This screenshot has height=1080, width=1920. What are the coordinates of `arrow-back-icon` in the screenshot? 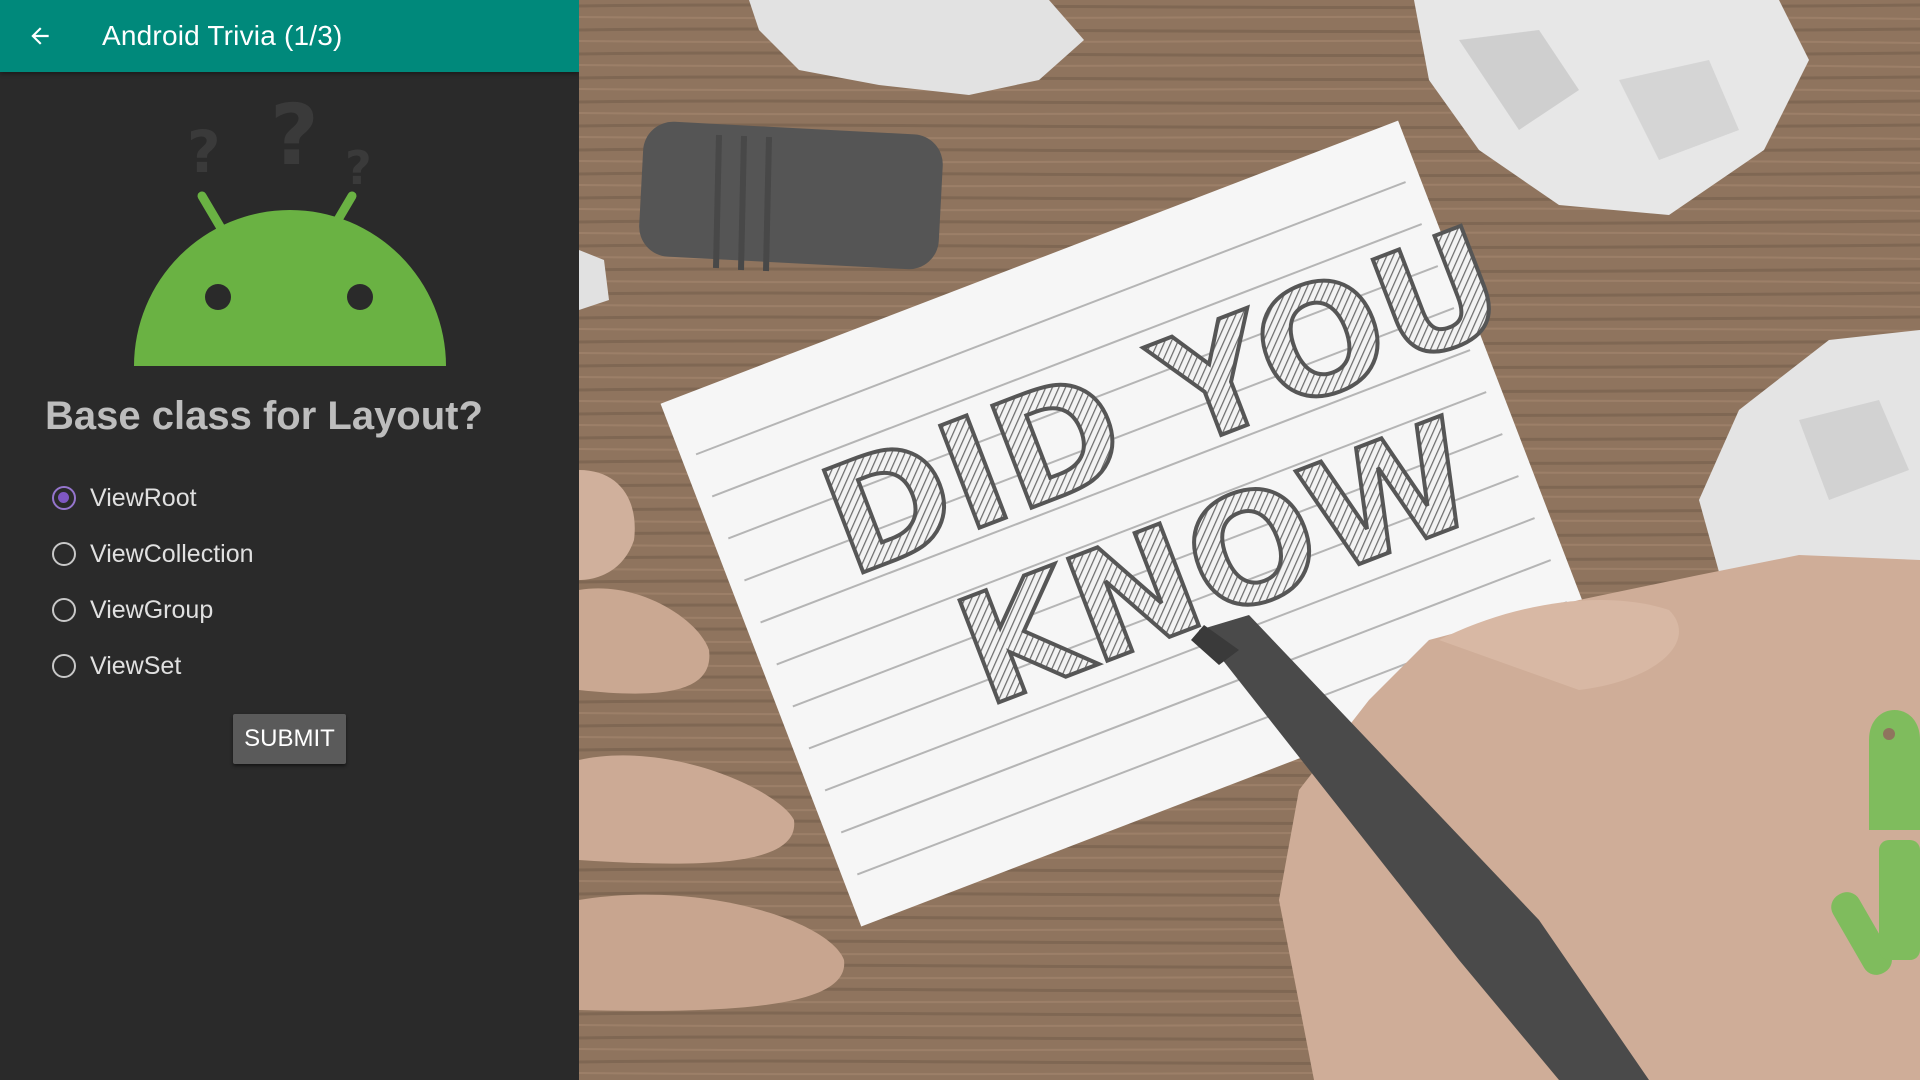 It's located at (40, 36).